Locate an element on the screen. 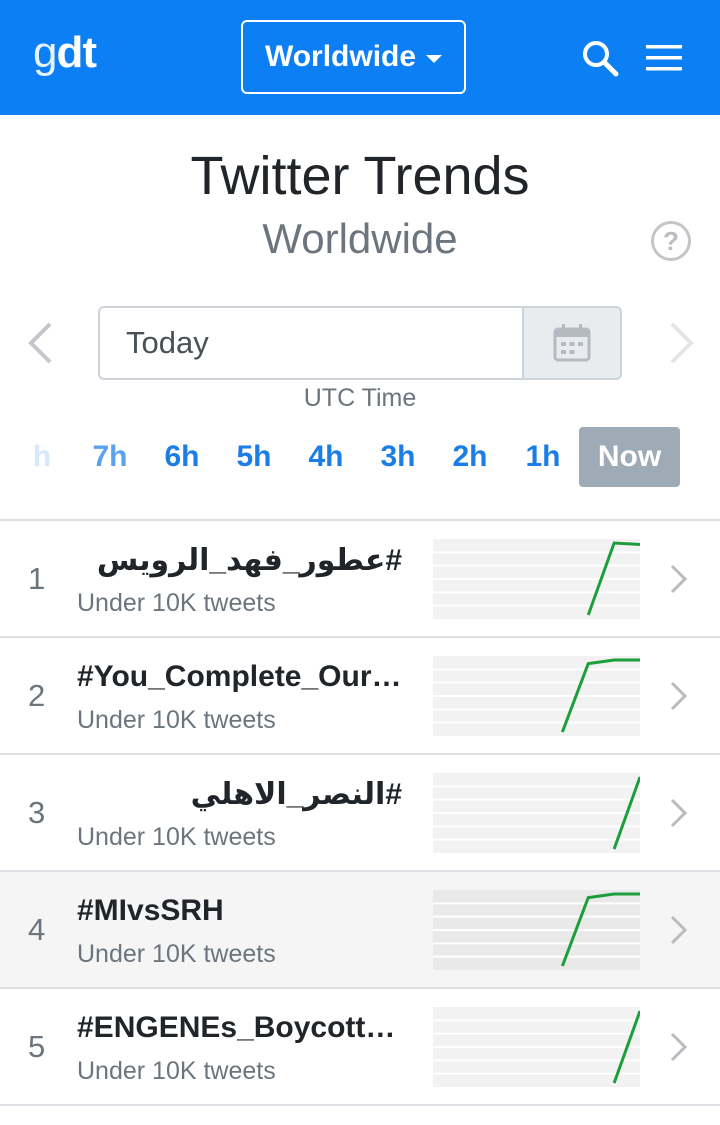 The height and width of the screenshot is (1125, 720). trend-row: 5 #ENGENEs_Boycott_… Under 10K tweets is located at coordinates (360, 1047).